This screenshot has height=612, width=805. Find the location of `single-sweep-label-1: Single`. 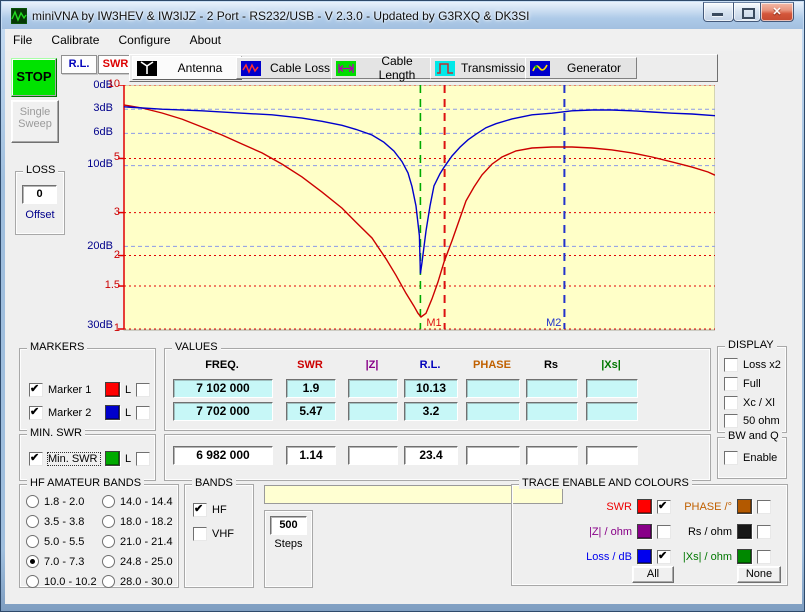

single-sweep-label-1: Single is located at coordinates (35, 112).